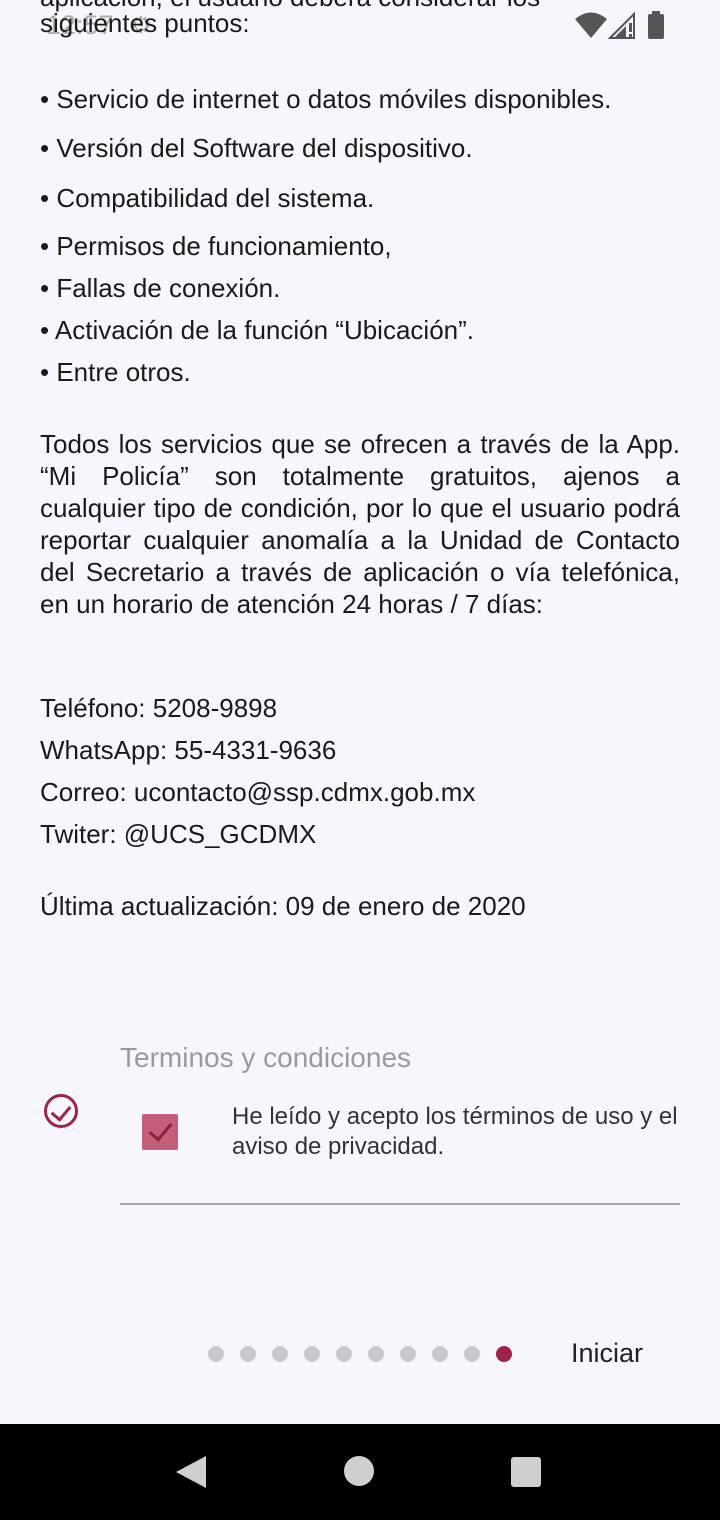 Image resolution: width=720 pixels, height=1520 pixels. Describe the element at coordinates (145, 23) in the screenshot. I see `text-line: siguientes puntos:` at that location.